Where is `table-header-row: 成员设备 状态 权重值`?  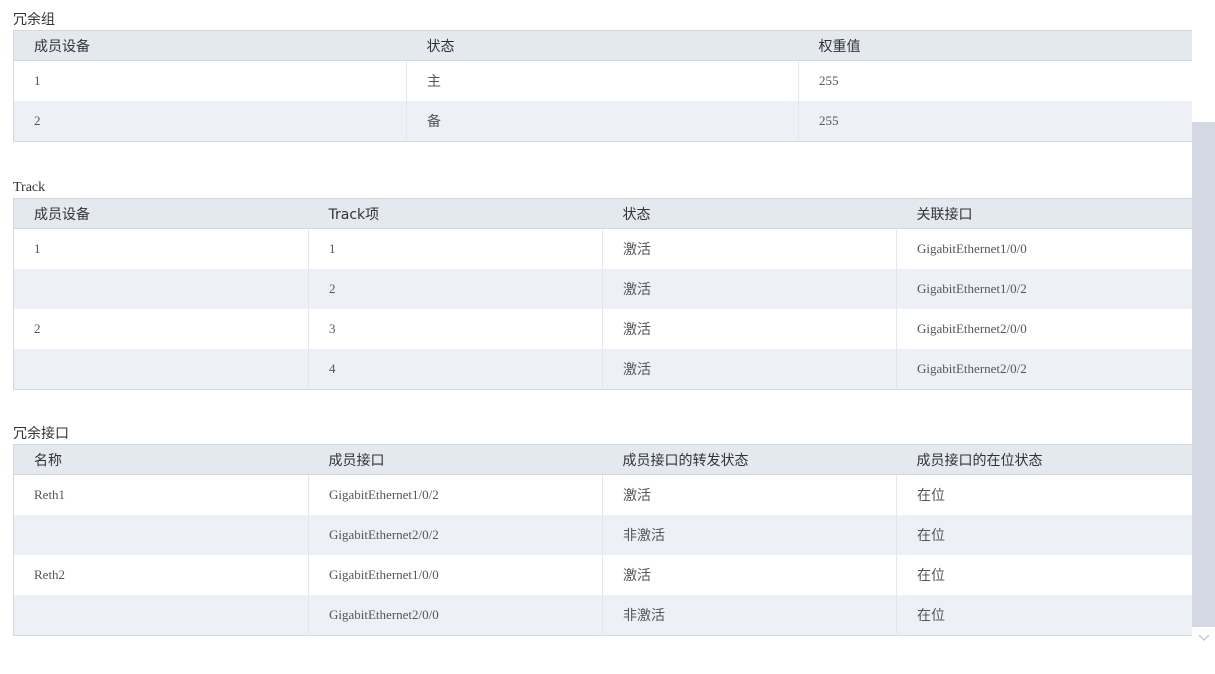
table-header-row: 成员设备 状态 权重值 is located at coordinates (603, 45).